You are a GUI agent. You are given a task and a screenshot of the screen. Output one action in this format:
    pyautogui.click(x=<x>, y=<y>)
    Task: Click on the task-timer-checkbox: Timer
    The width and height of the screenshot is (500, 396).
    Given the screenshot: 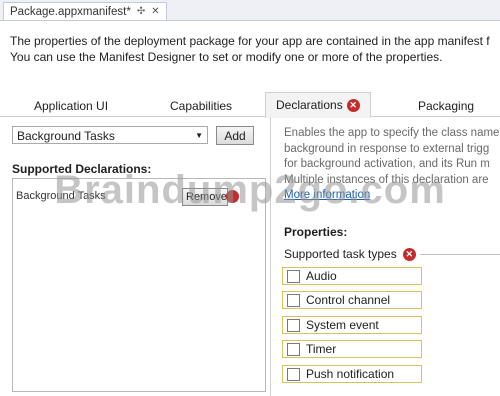 What is the action you would take?
    pyautogui.click(x=352, y=349)
    